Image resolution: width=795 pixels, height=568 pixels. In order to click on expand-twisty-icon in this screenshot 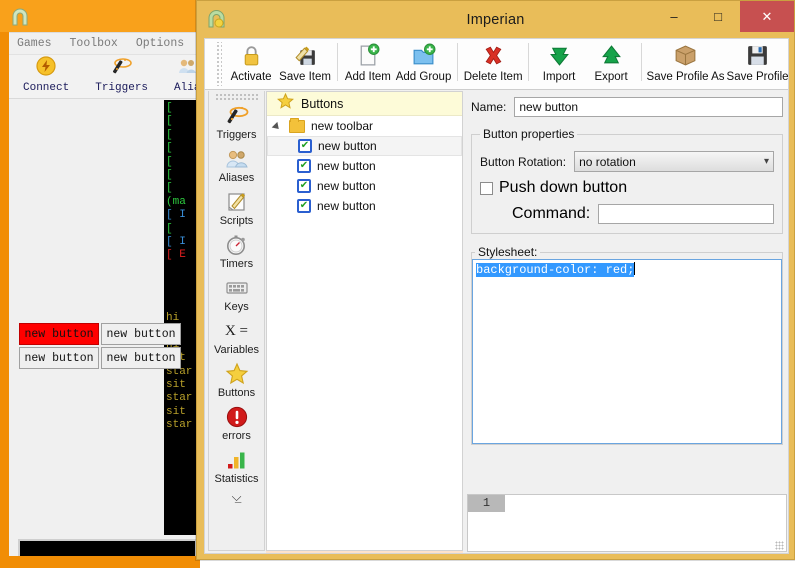, I will do `click(278, 126)`.